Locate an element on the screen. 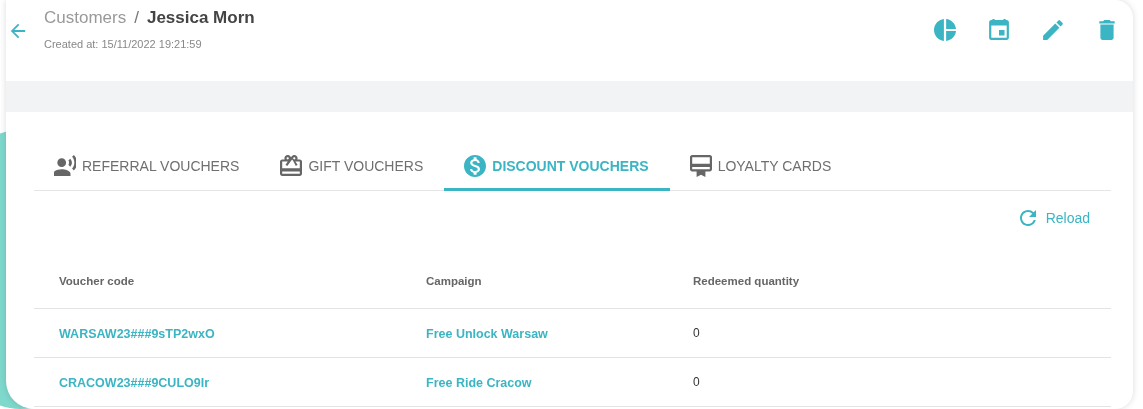  refresh-icon is located at coordinates (1027, 218).